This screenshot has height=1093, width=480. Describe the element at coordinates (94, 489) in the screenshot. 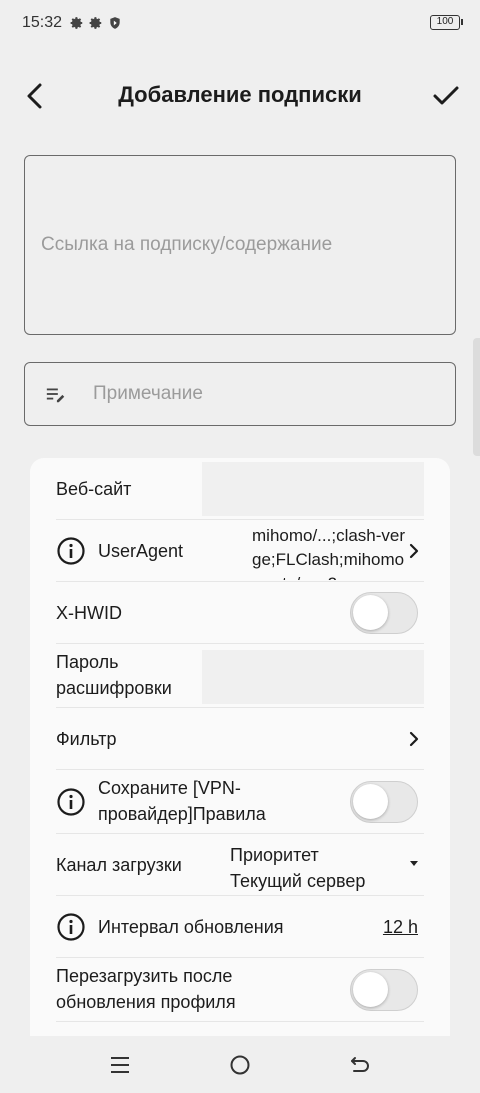

I see `website-label: Веб-сайт` at that location.